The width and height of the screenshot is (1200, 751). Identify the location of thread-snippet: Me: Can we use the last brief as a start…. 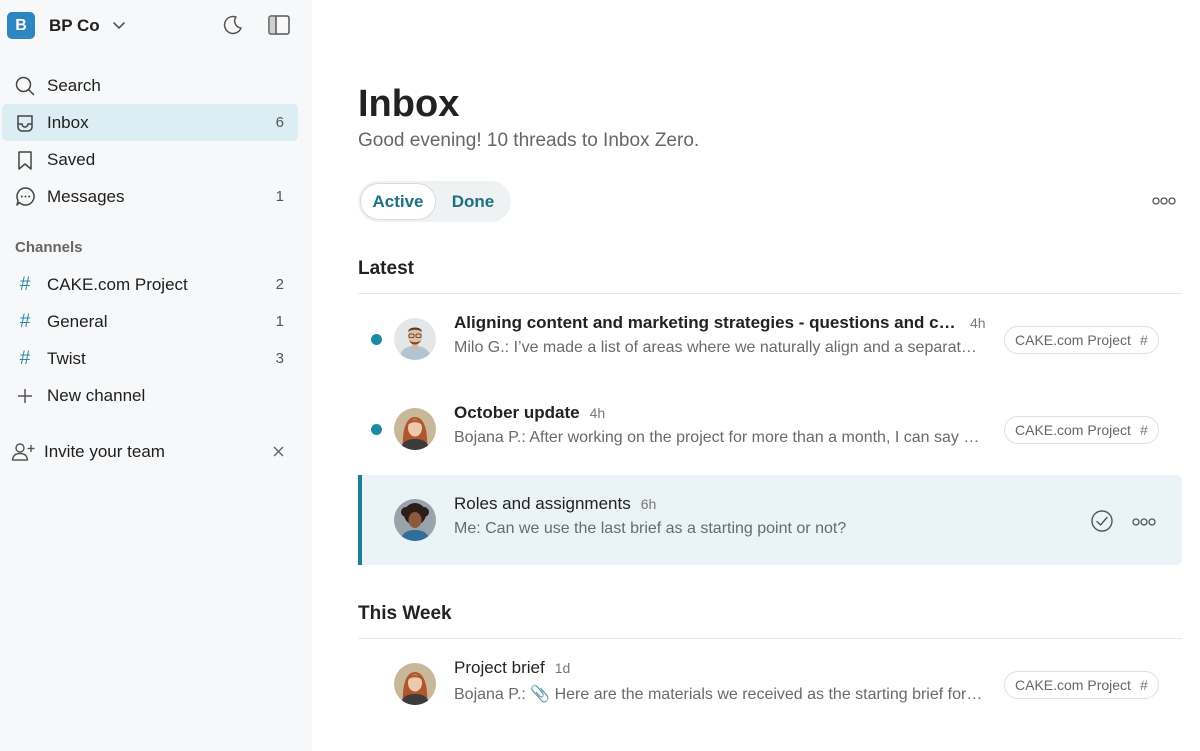
(650, 528).